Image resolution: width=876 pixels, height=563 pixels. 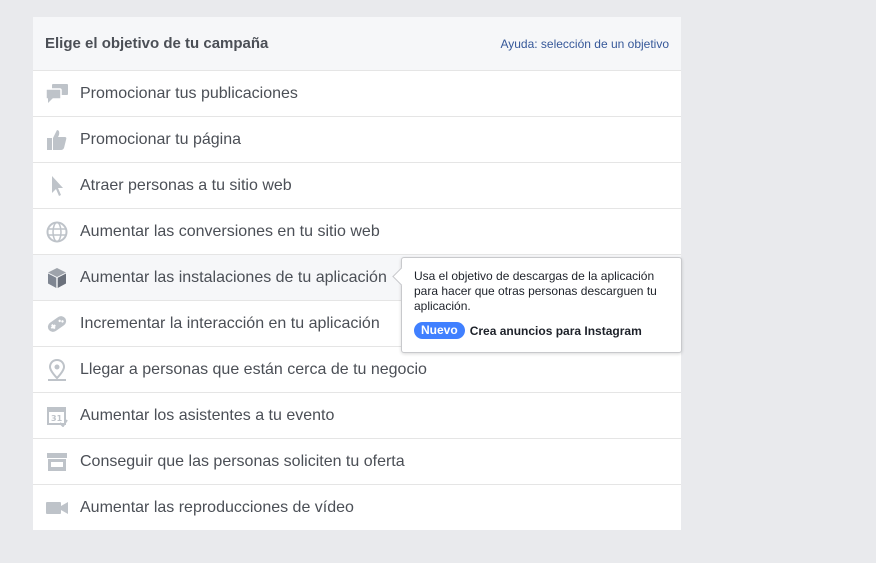 What do you see at coordinates (57, 508) in the screenshot?
I see `video-camera-icon` at bounding box center [57, 508].